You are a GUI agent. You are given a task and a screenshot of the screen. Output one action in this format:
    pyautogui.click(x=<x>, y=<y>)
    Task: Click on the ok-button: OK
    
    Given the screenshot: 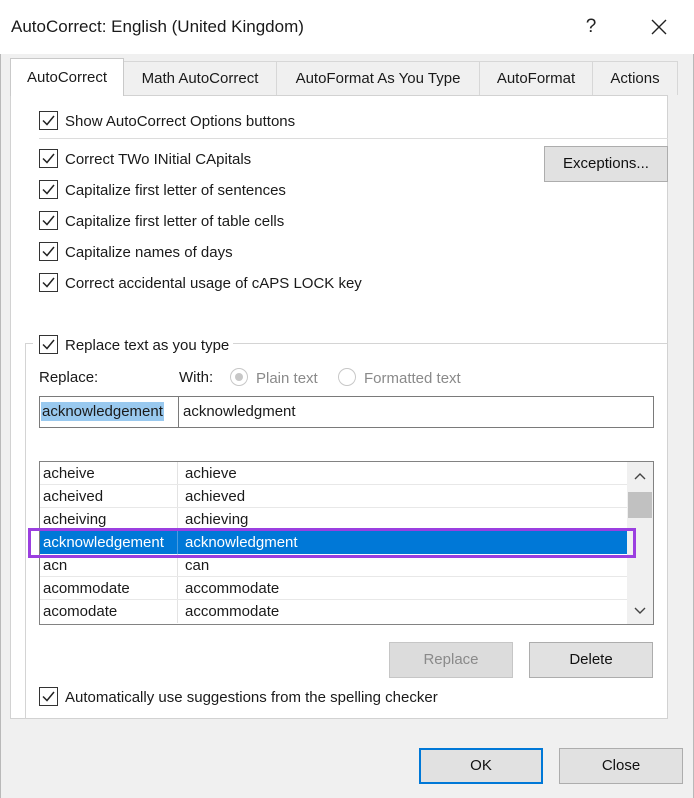 What is the action you would take?
    pyautogui.click(x=481, y=766)
    